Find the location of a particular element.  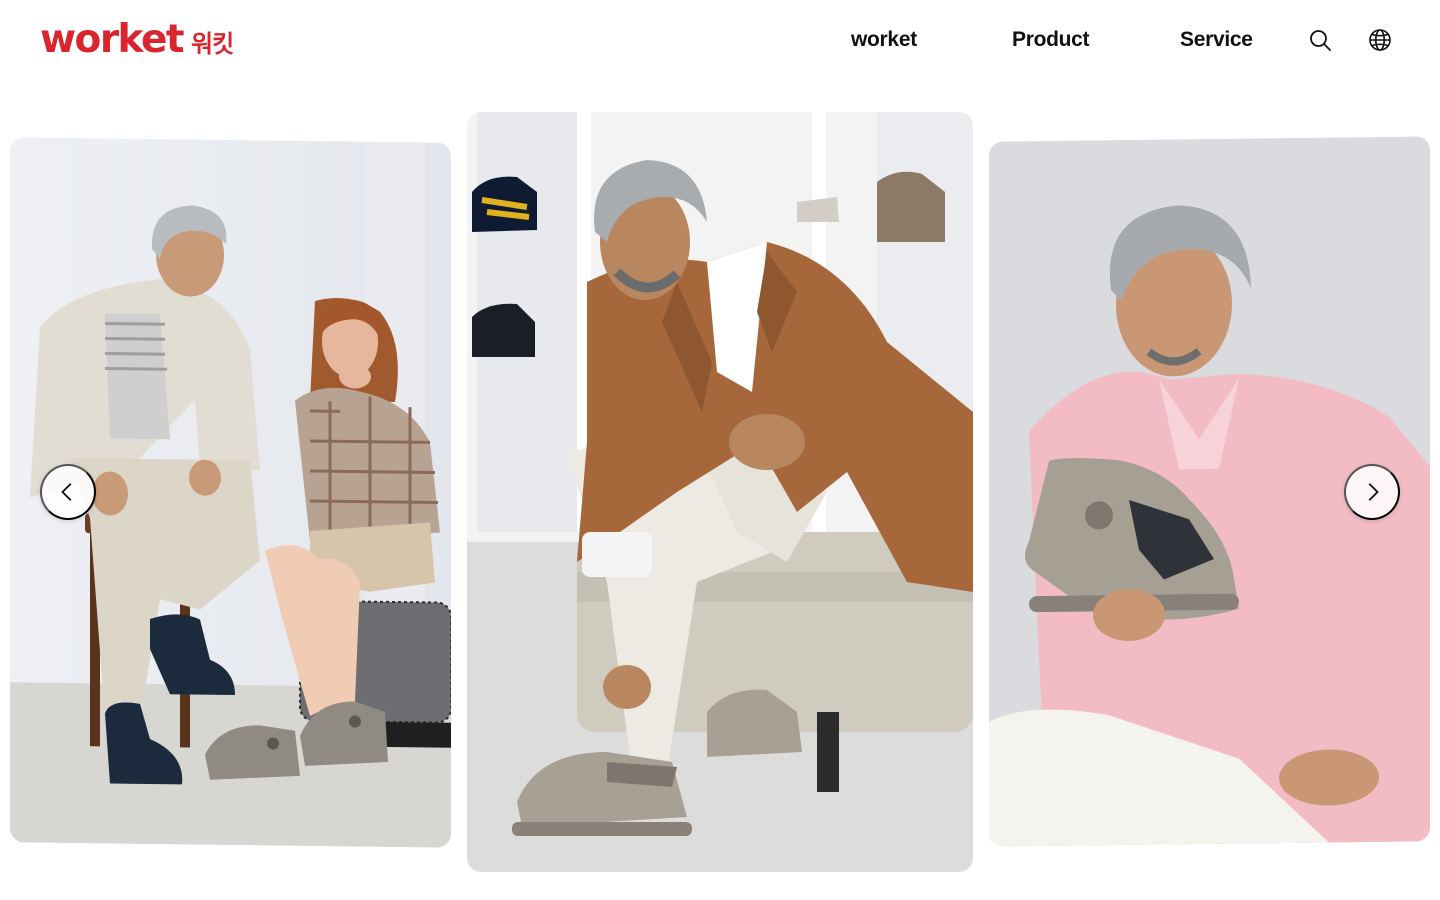

carousel-prev-button is located at coordinates (68, 492).